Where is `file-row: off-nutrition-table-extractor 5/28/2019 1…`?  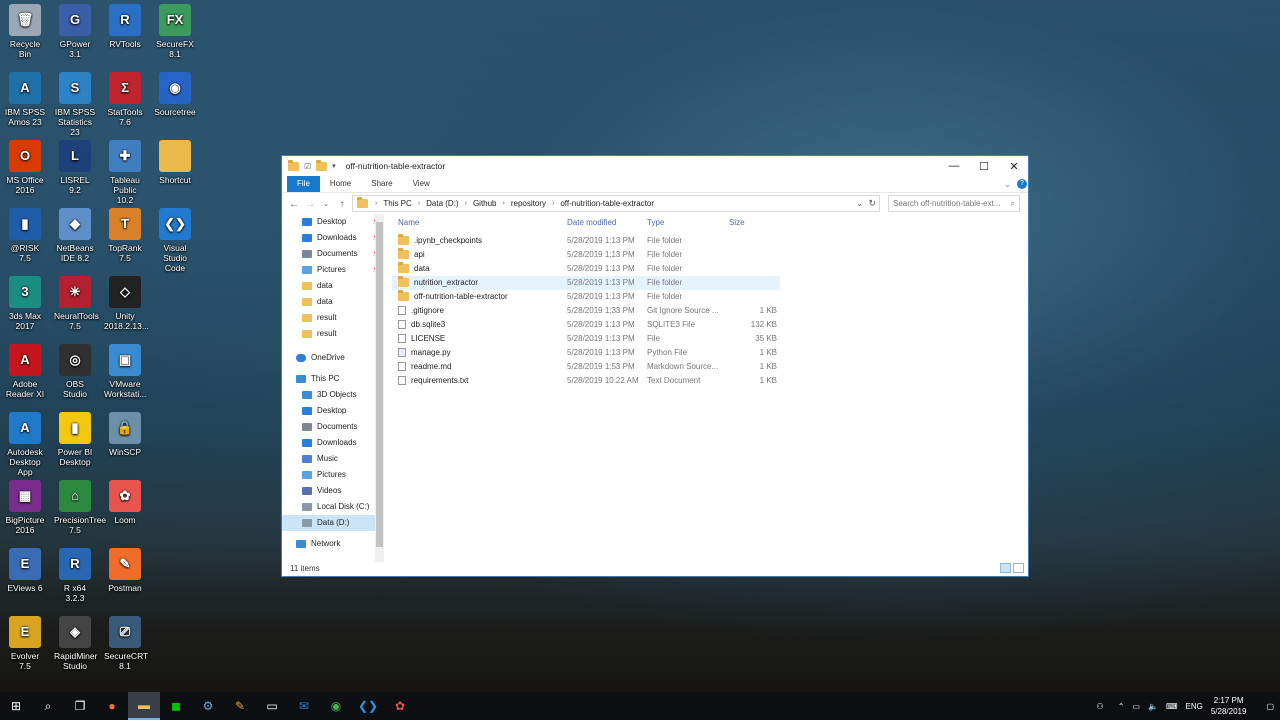
file-row: off-nutrition-table-extractor 5/28/2019 1… is located at coordinates (707, 297).